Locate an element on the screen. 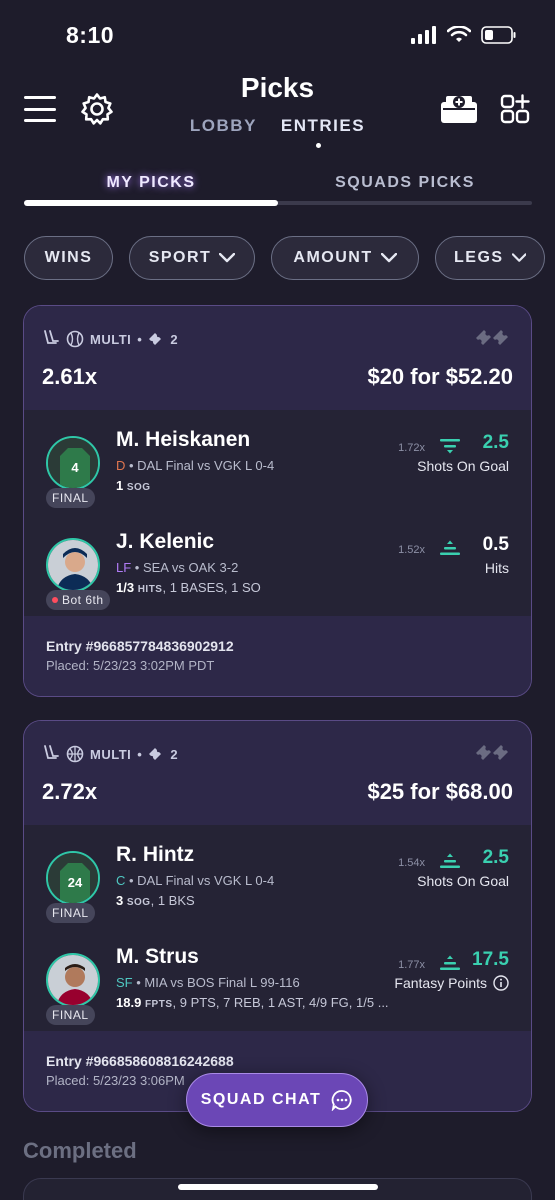  higher-arrow-icon is located at coordinates (450, 547).